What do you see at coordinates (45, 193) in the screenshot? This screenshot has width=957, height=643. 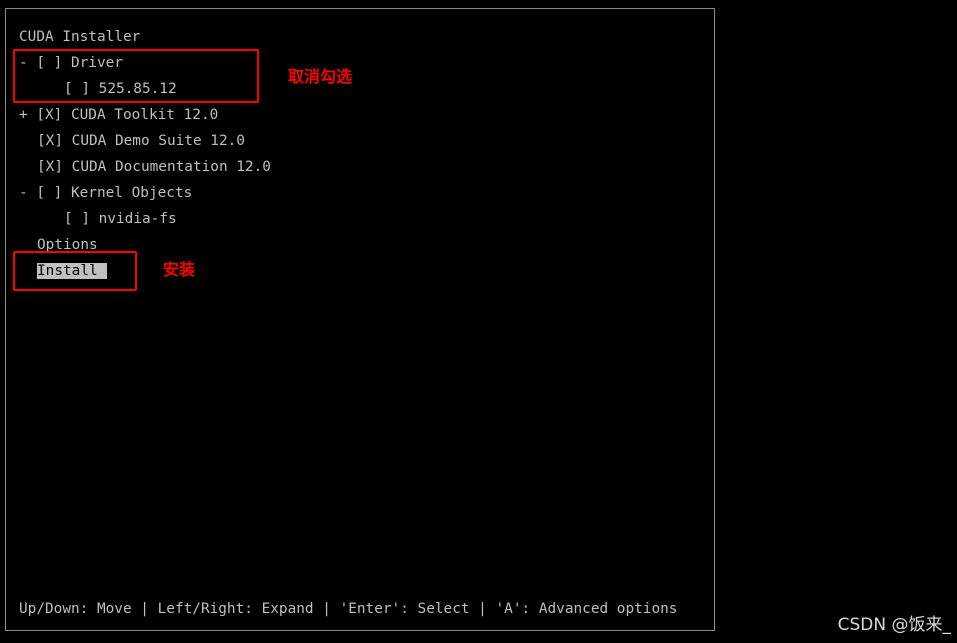 I see `kernel-objects-checkbox: - [ ]` at bounding box center [45, 193].